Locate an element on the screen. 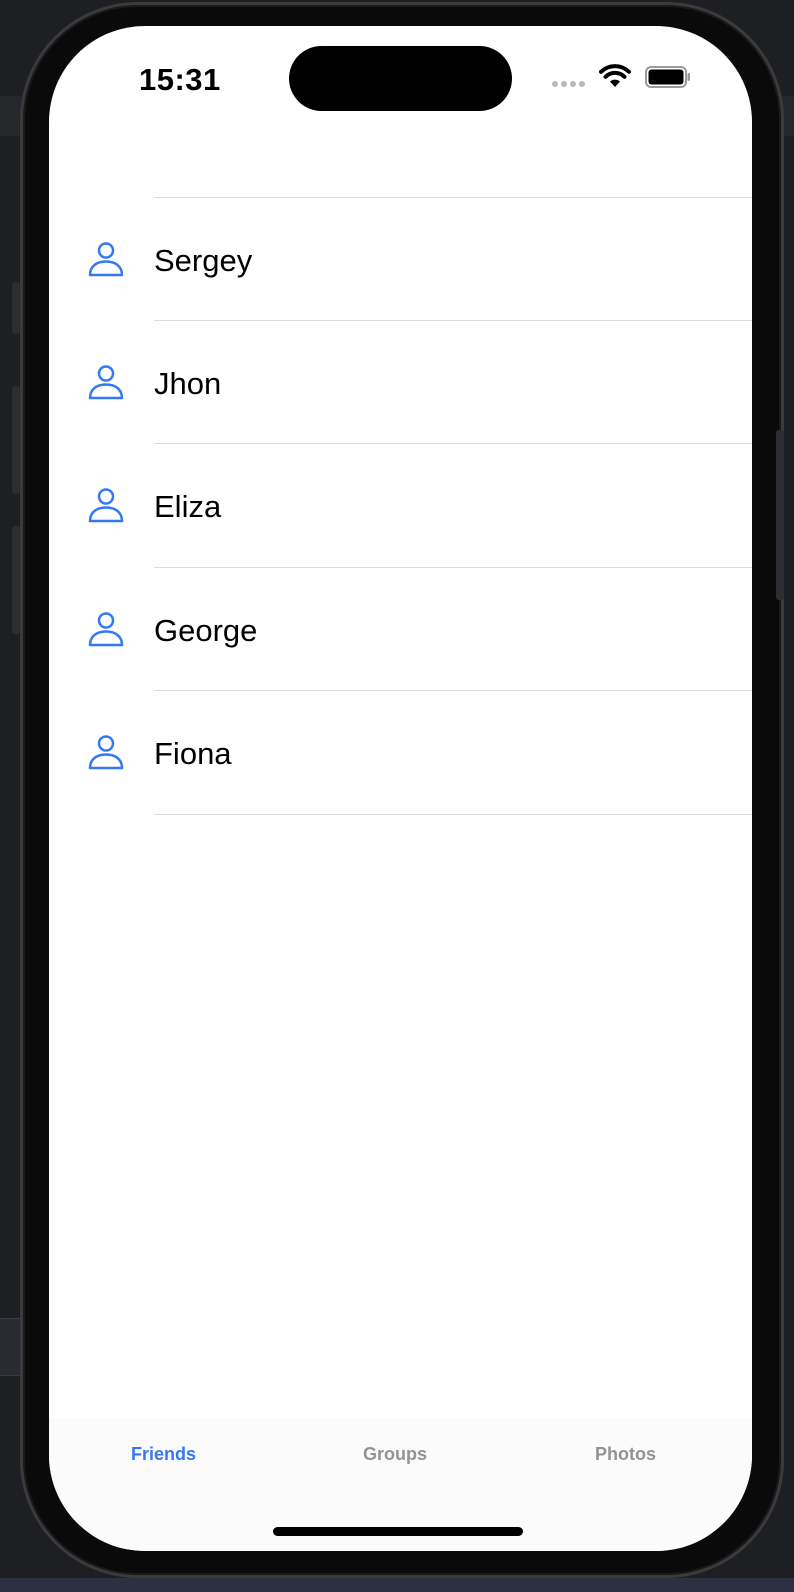 This screenshot has height=1592, width=794. tab-photos: Photos is located at coordinates (625, 1454).